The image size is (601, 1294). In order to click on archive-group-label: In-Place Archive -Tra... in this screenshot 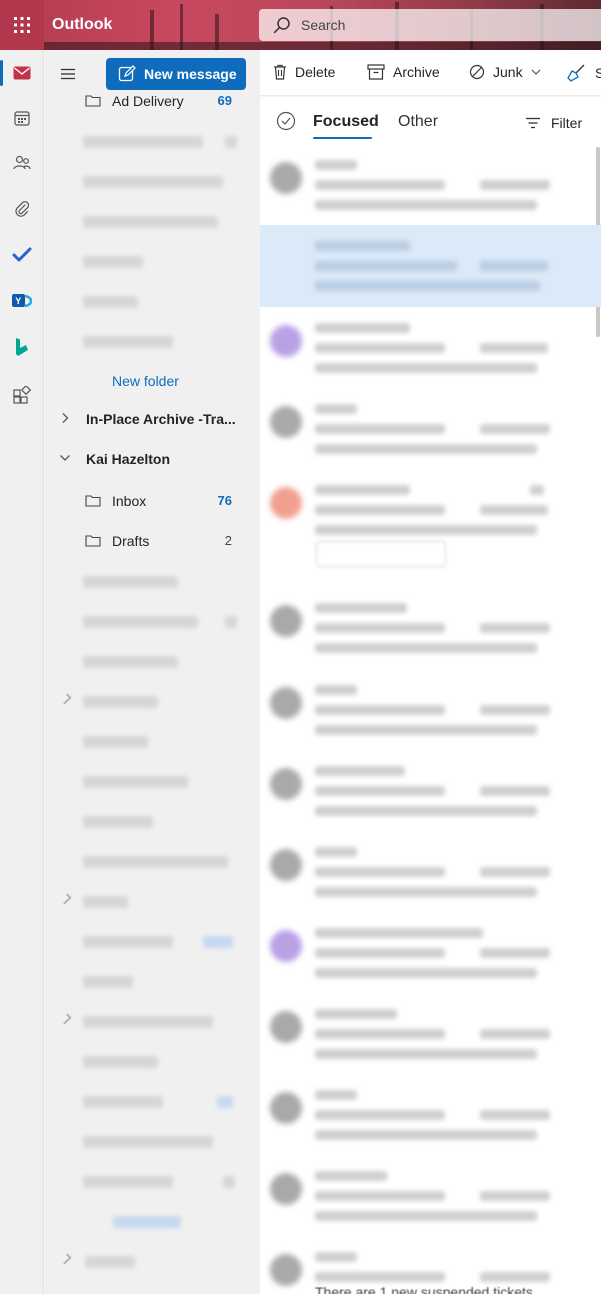, I will do `click(161, 419)`.